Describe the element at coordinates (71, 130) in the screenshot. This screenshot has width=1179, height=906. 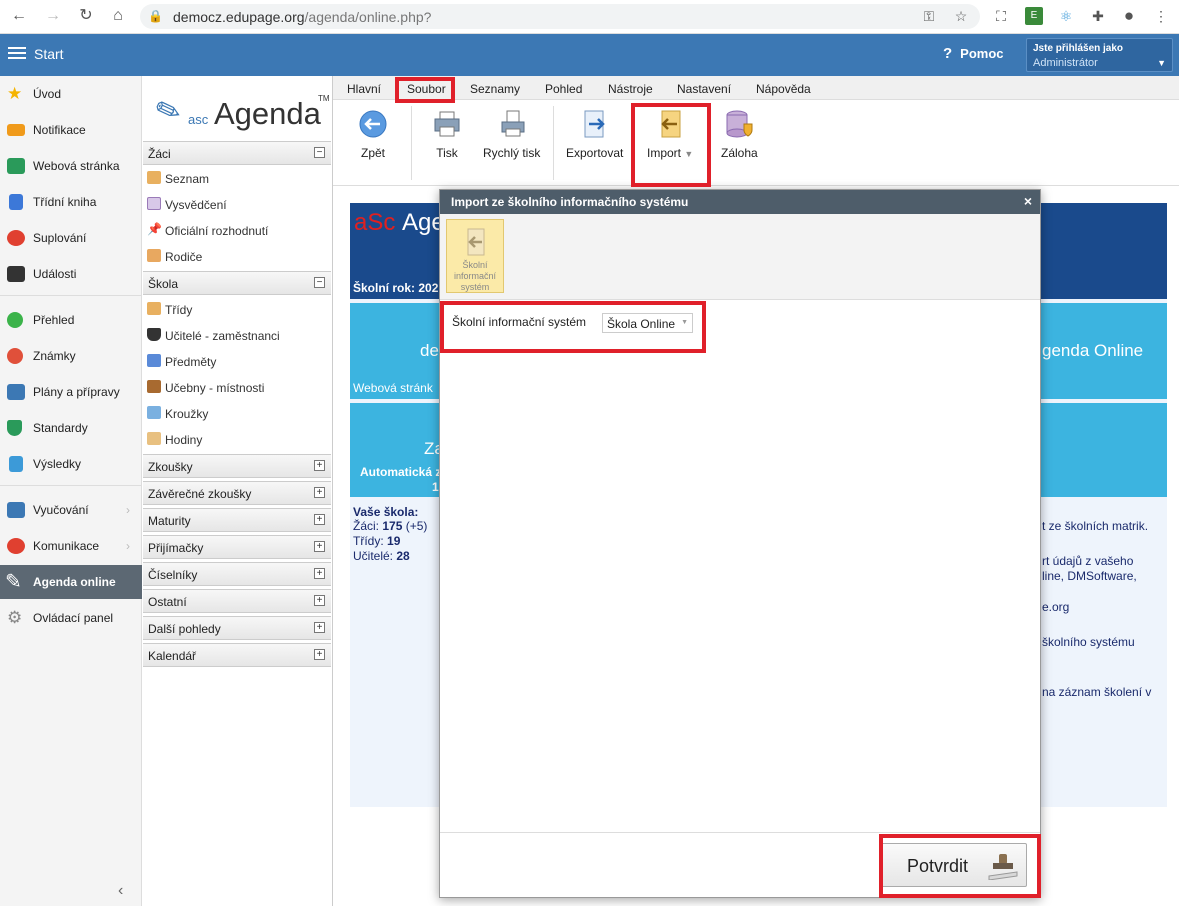
I see `nav-item-notifikace: Notifikace` at that location.